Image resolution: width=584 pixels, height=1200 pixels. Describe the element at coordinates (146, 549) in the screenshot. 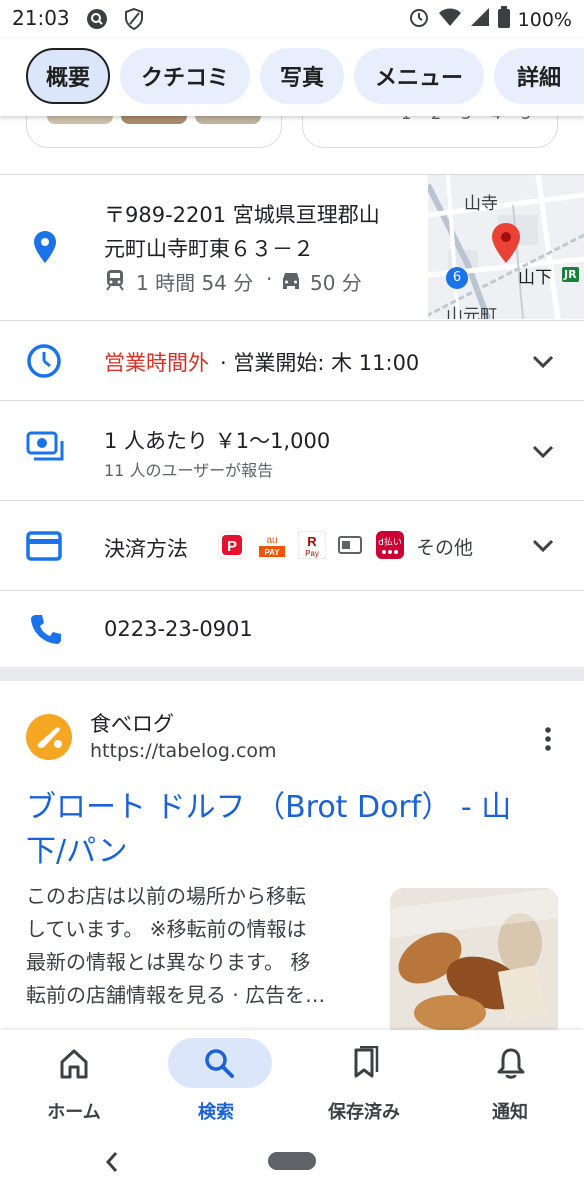

I see `payment-label: 決済方法` at that location.